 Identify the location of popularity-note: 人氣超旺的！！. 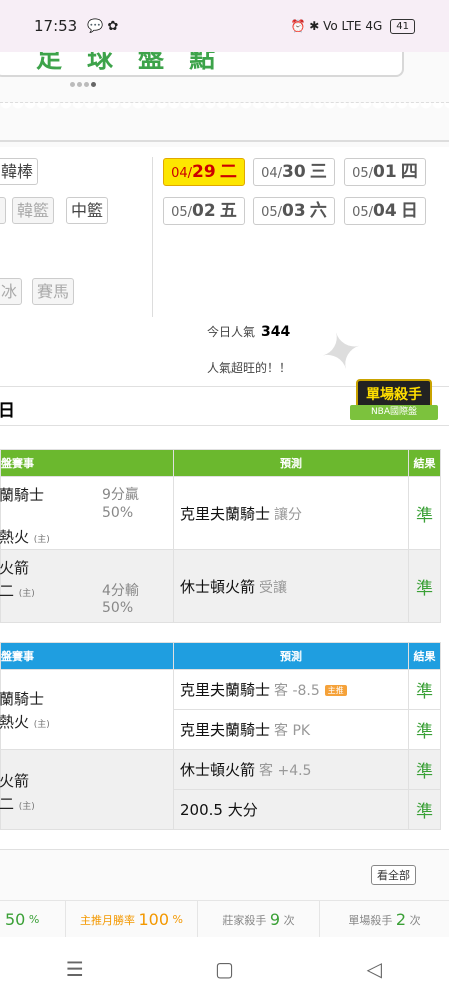
(249, 368).